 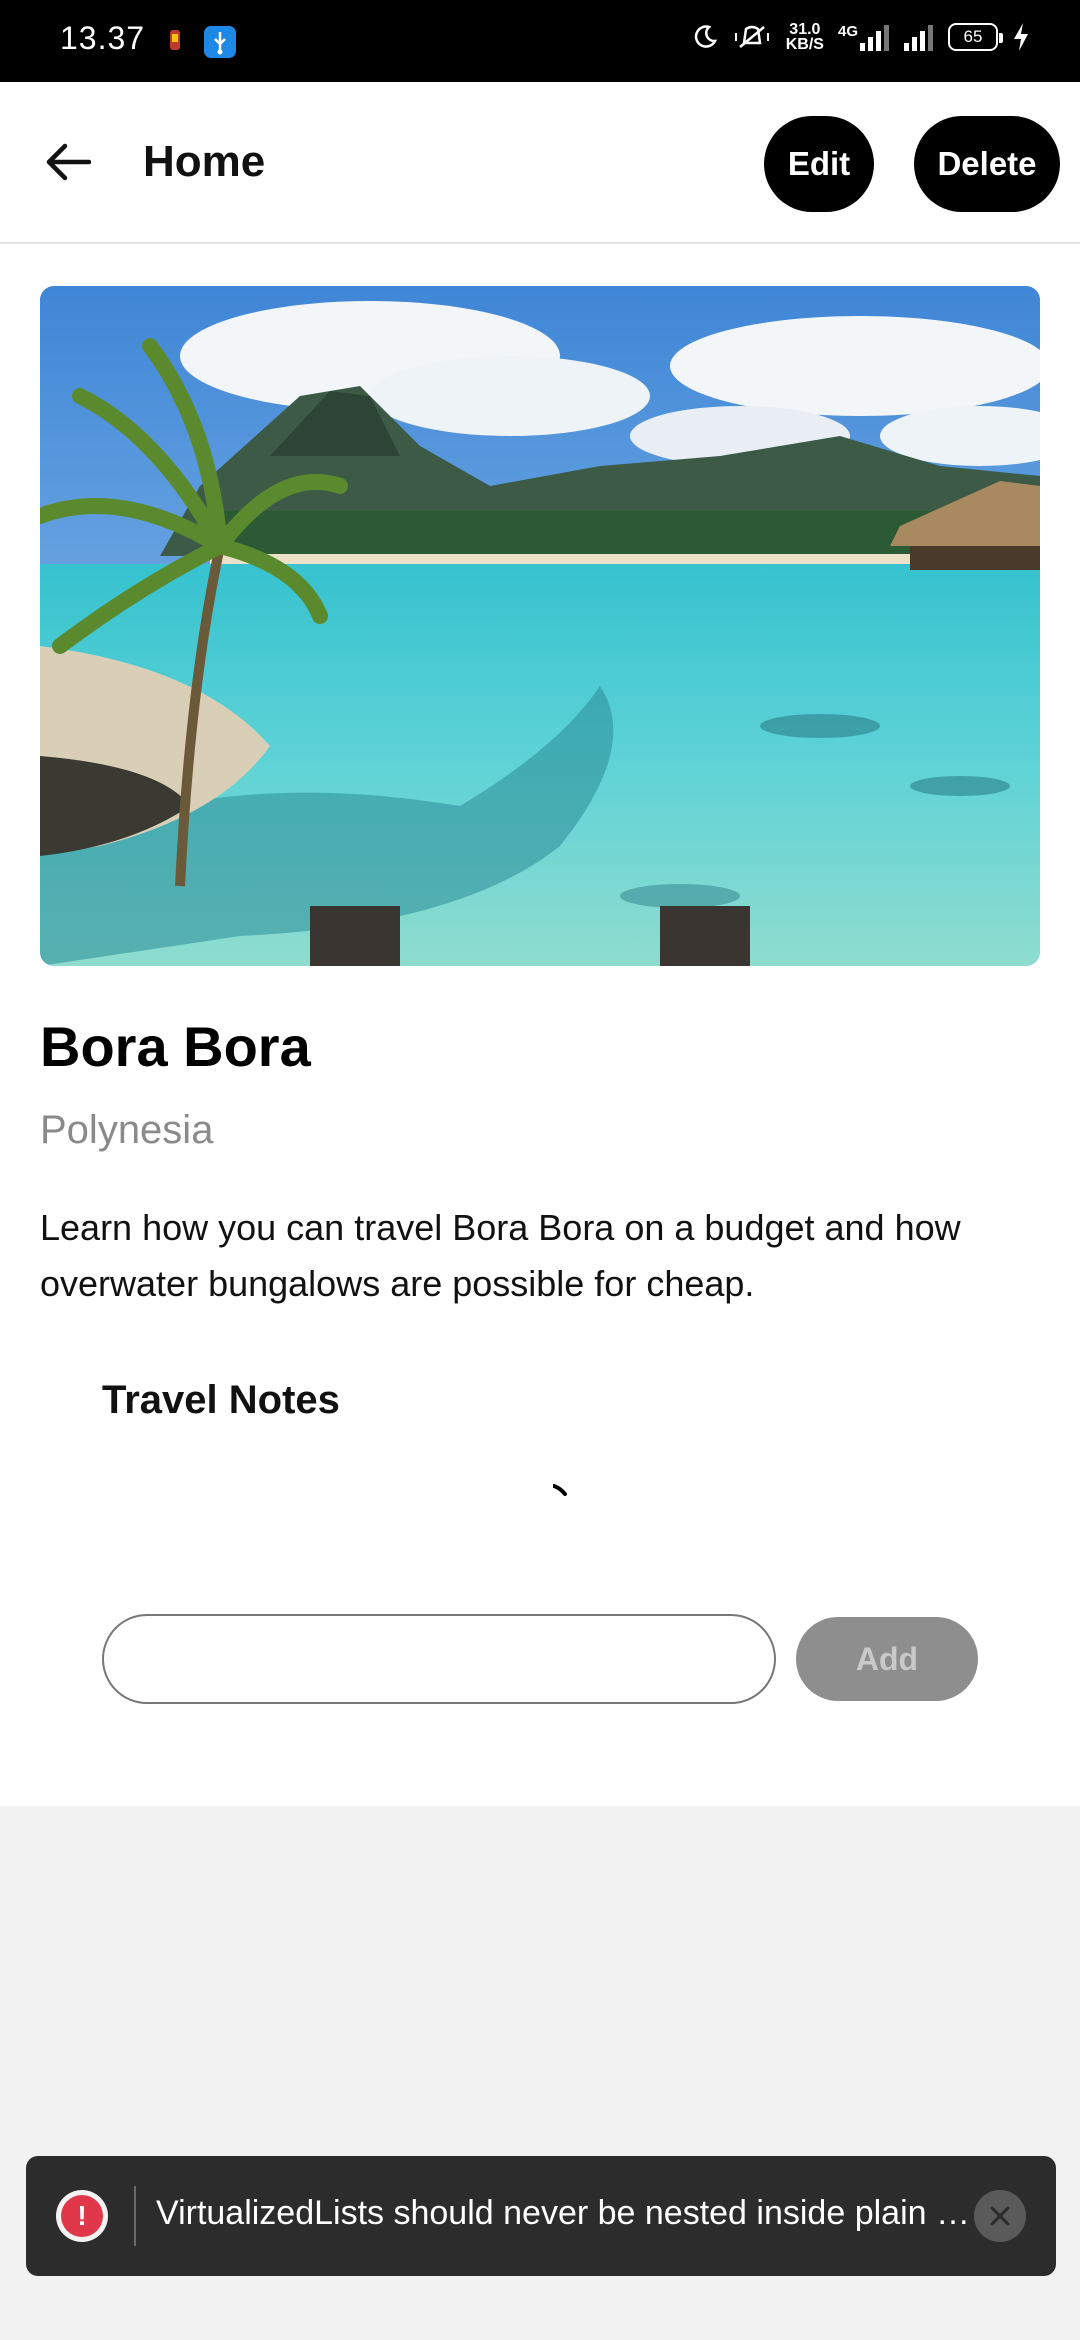 What do you see at coordinates (135, 2216) in the screenshot?
I see `toast-divider` at bounding box center [135, 2216].